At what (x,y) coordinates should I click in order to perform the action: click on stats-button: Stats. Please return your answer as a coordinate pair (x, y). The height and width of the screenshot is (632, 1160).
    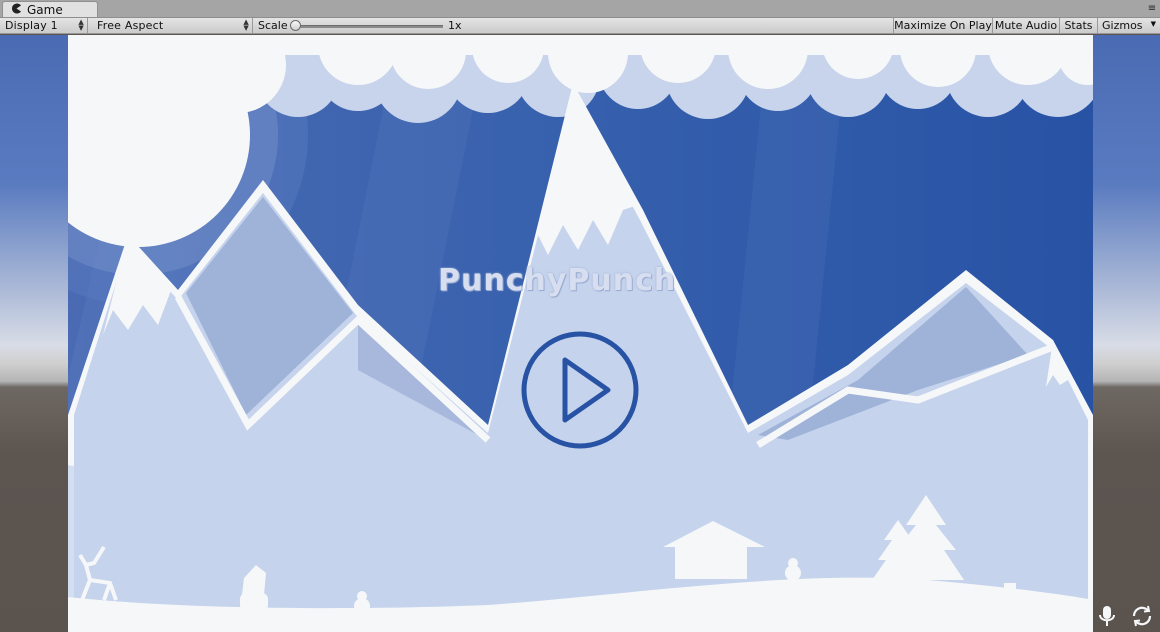
    Looking at the image, I should click on (1078, 25).